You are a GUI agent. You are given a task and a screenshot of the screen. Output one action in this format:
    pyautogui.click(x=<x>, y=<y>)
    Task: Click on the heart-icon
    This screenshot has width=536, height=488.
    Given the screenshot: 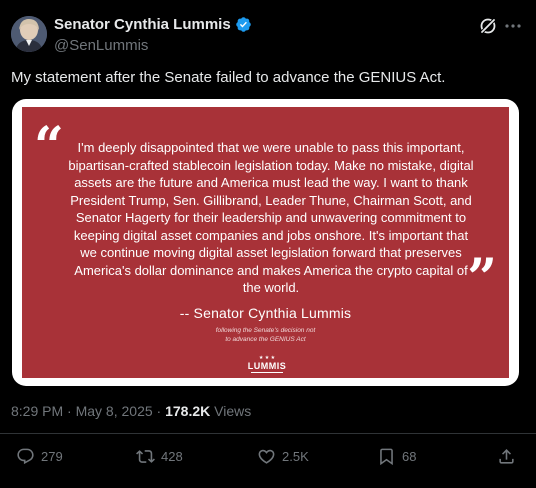 What is the action you would take?
    pyautogui.click(x=266, y=456)
    